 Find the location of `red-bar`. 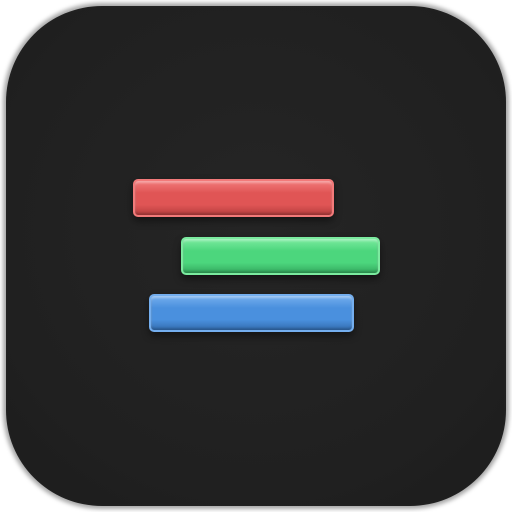

red-bar is located at coordinates (233, 198).